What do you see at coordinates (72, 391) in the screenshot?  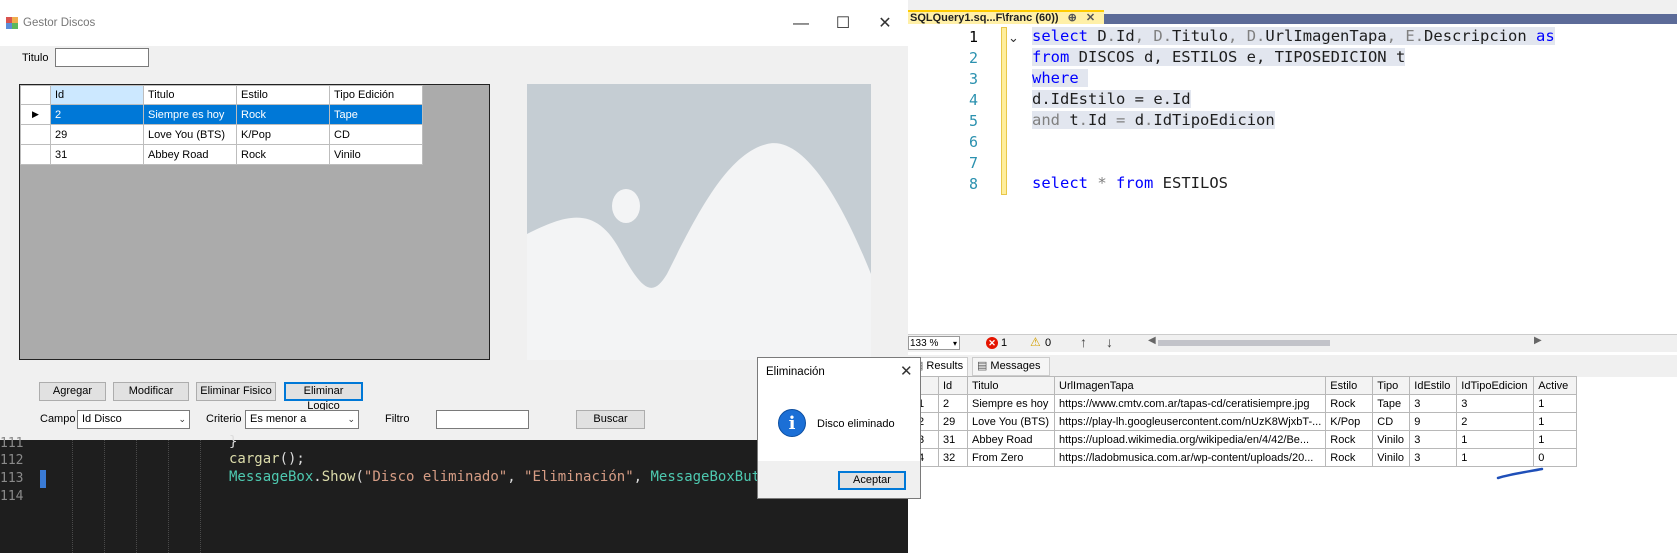 I see `agregar-button: Agregar` at bounding box center [72, 391].